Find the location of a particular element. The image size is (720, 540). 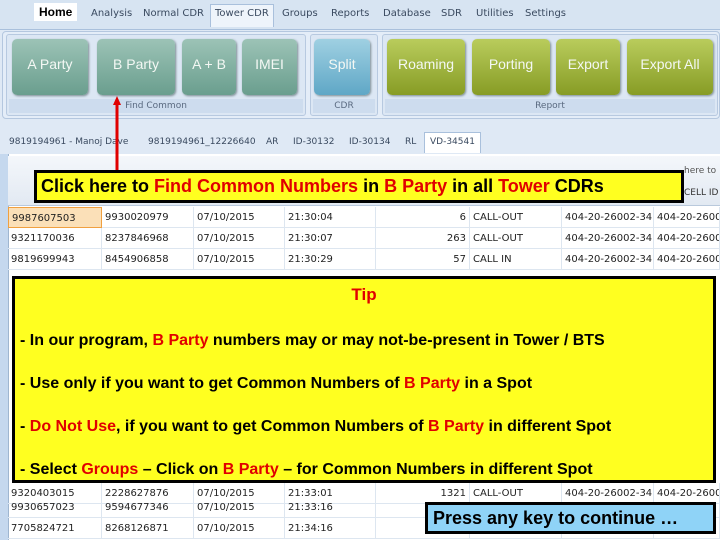

group-label-find-common: Find Common is located at coordinates (156, 106).